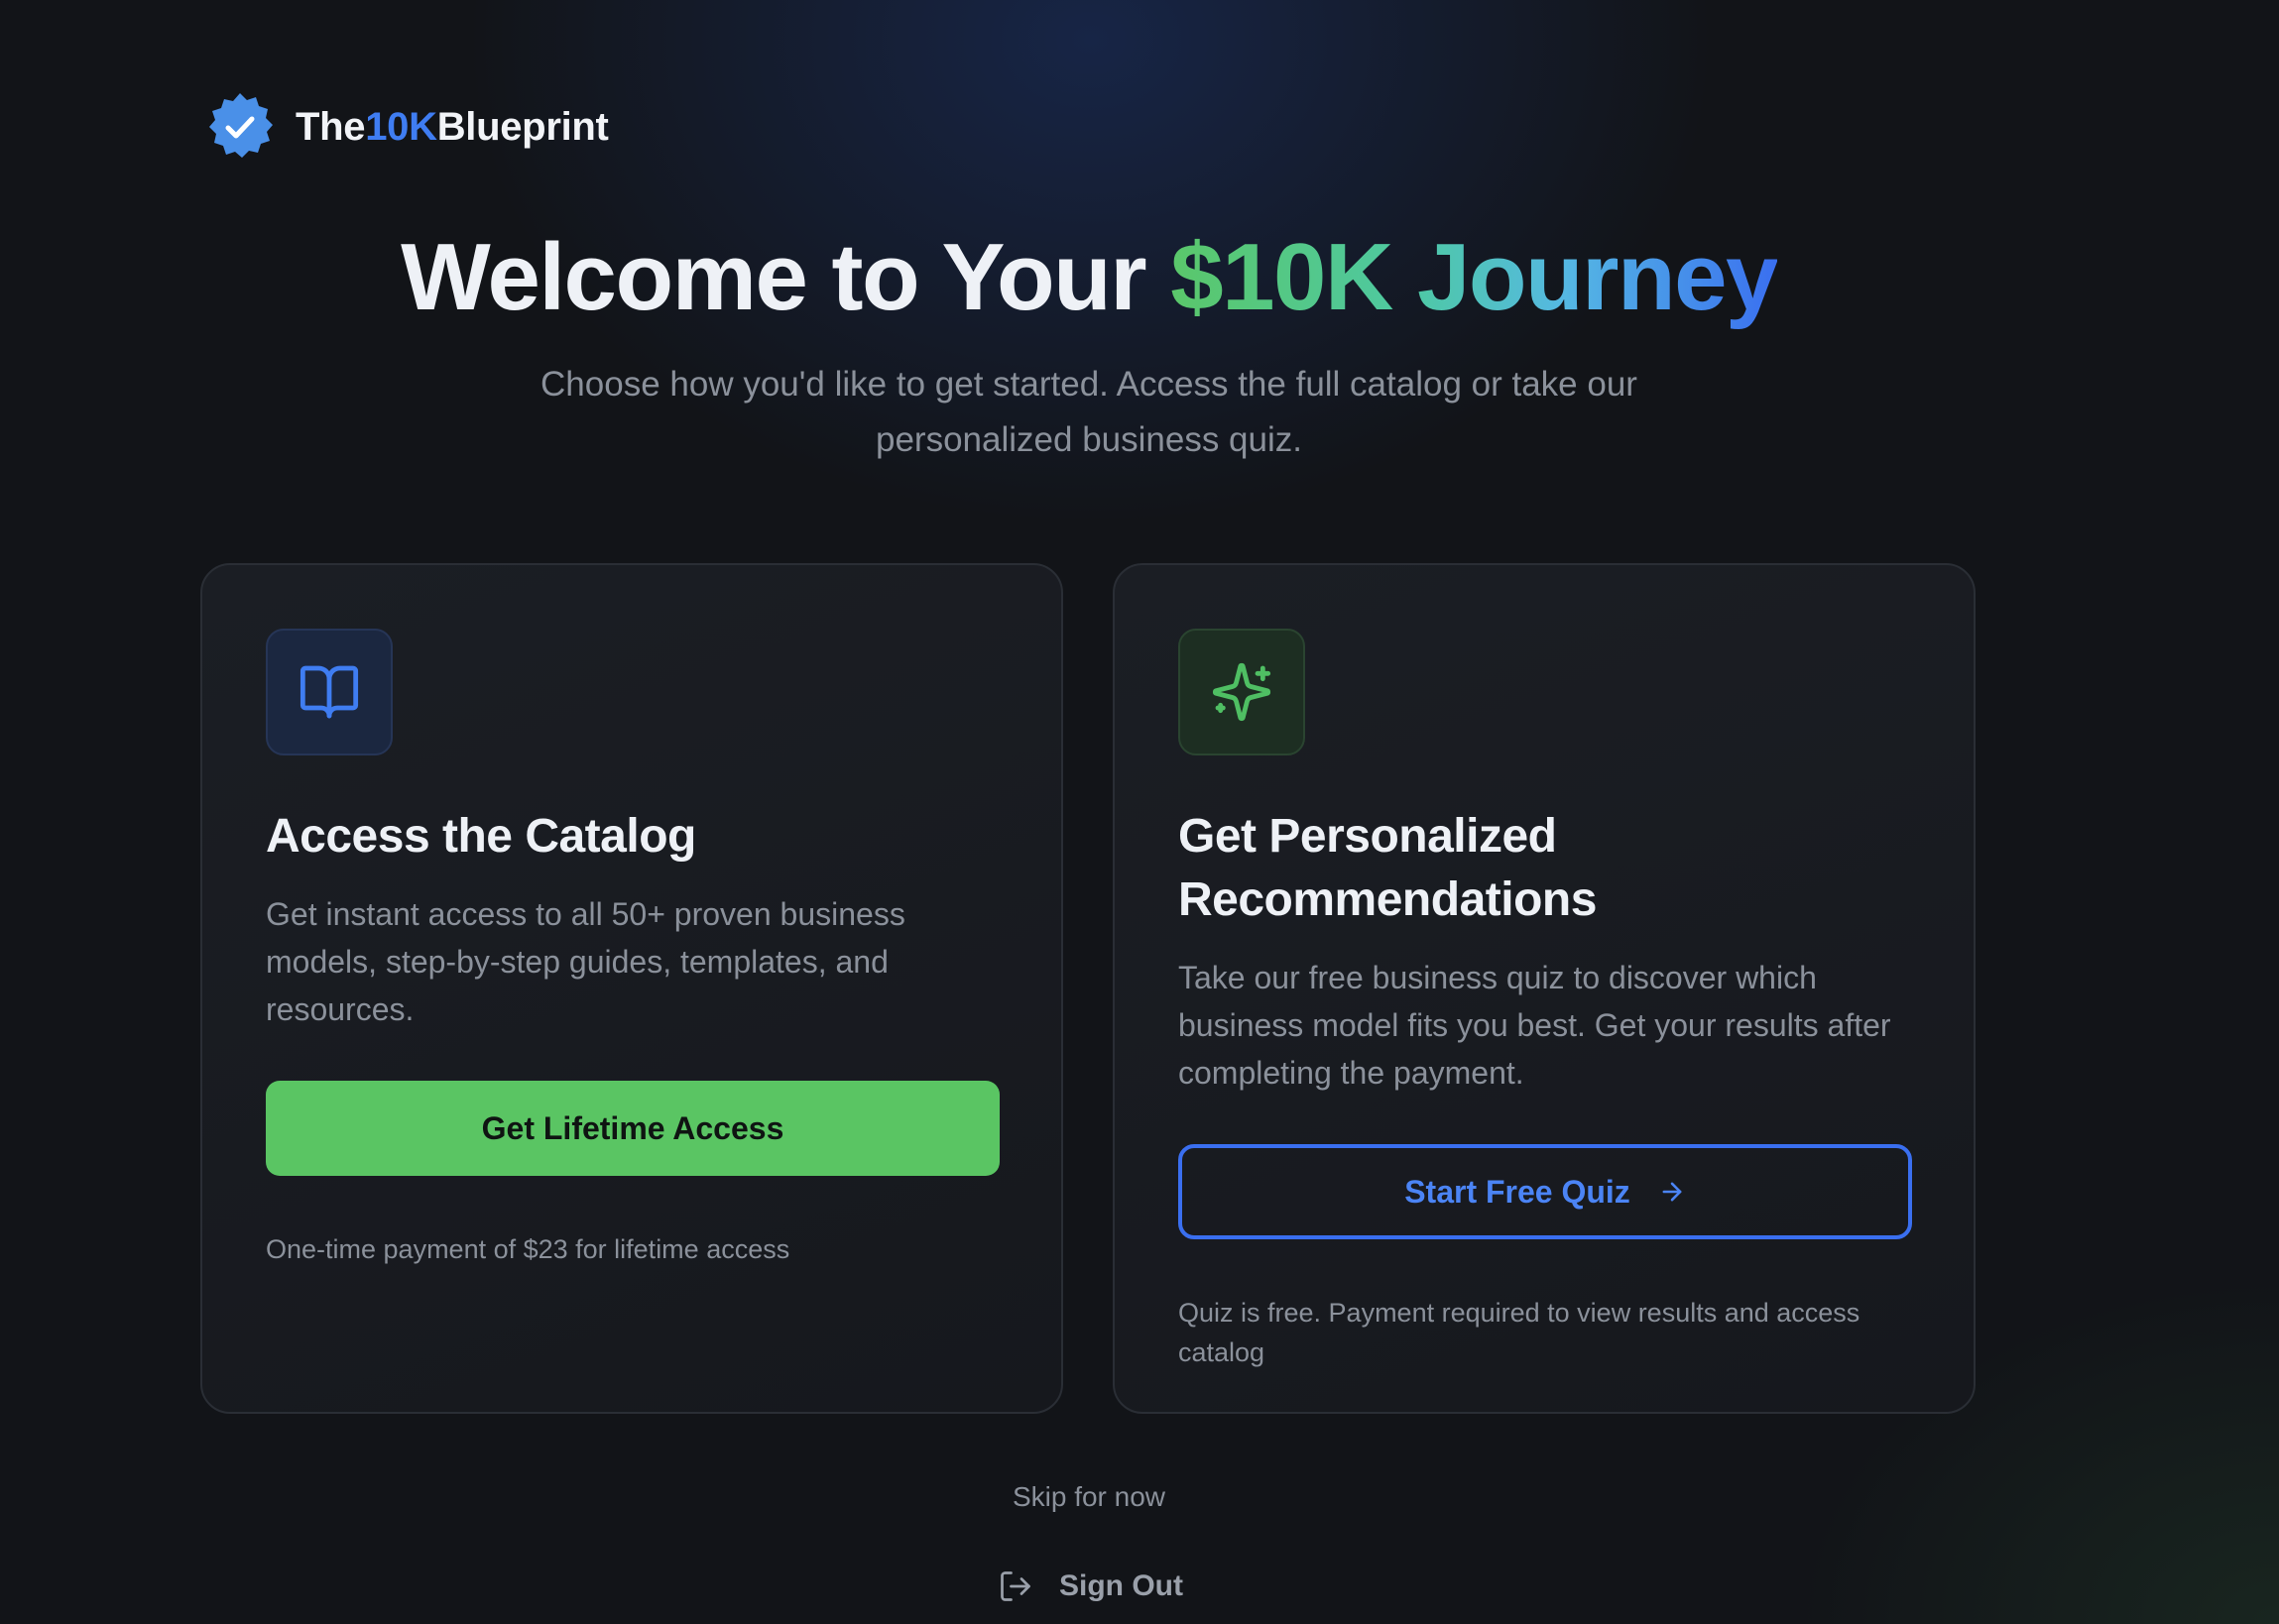 The height and width of the screenshot is (1624, 2279). Describe the element at coordinates (1474, 277) in the screenshot. I see `page-title-highlight: $10K Journey` at that location.